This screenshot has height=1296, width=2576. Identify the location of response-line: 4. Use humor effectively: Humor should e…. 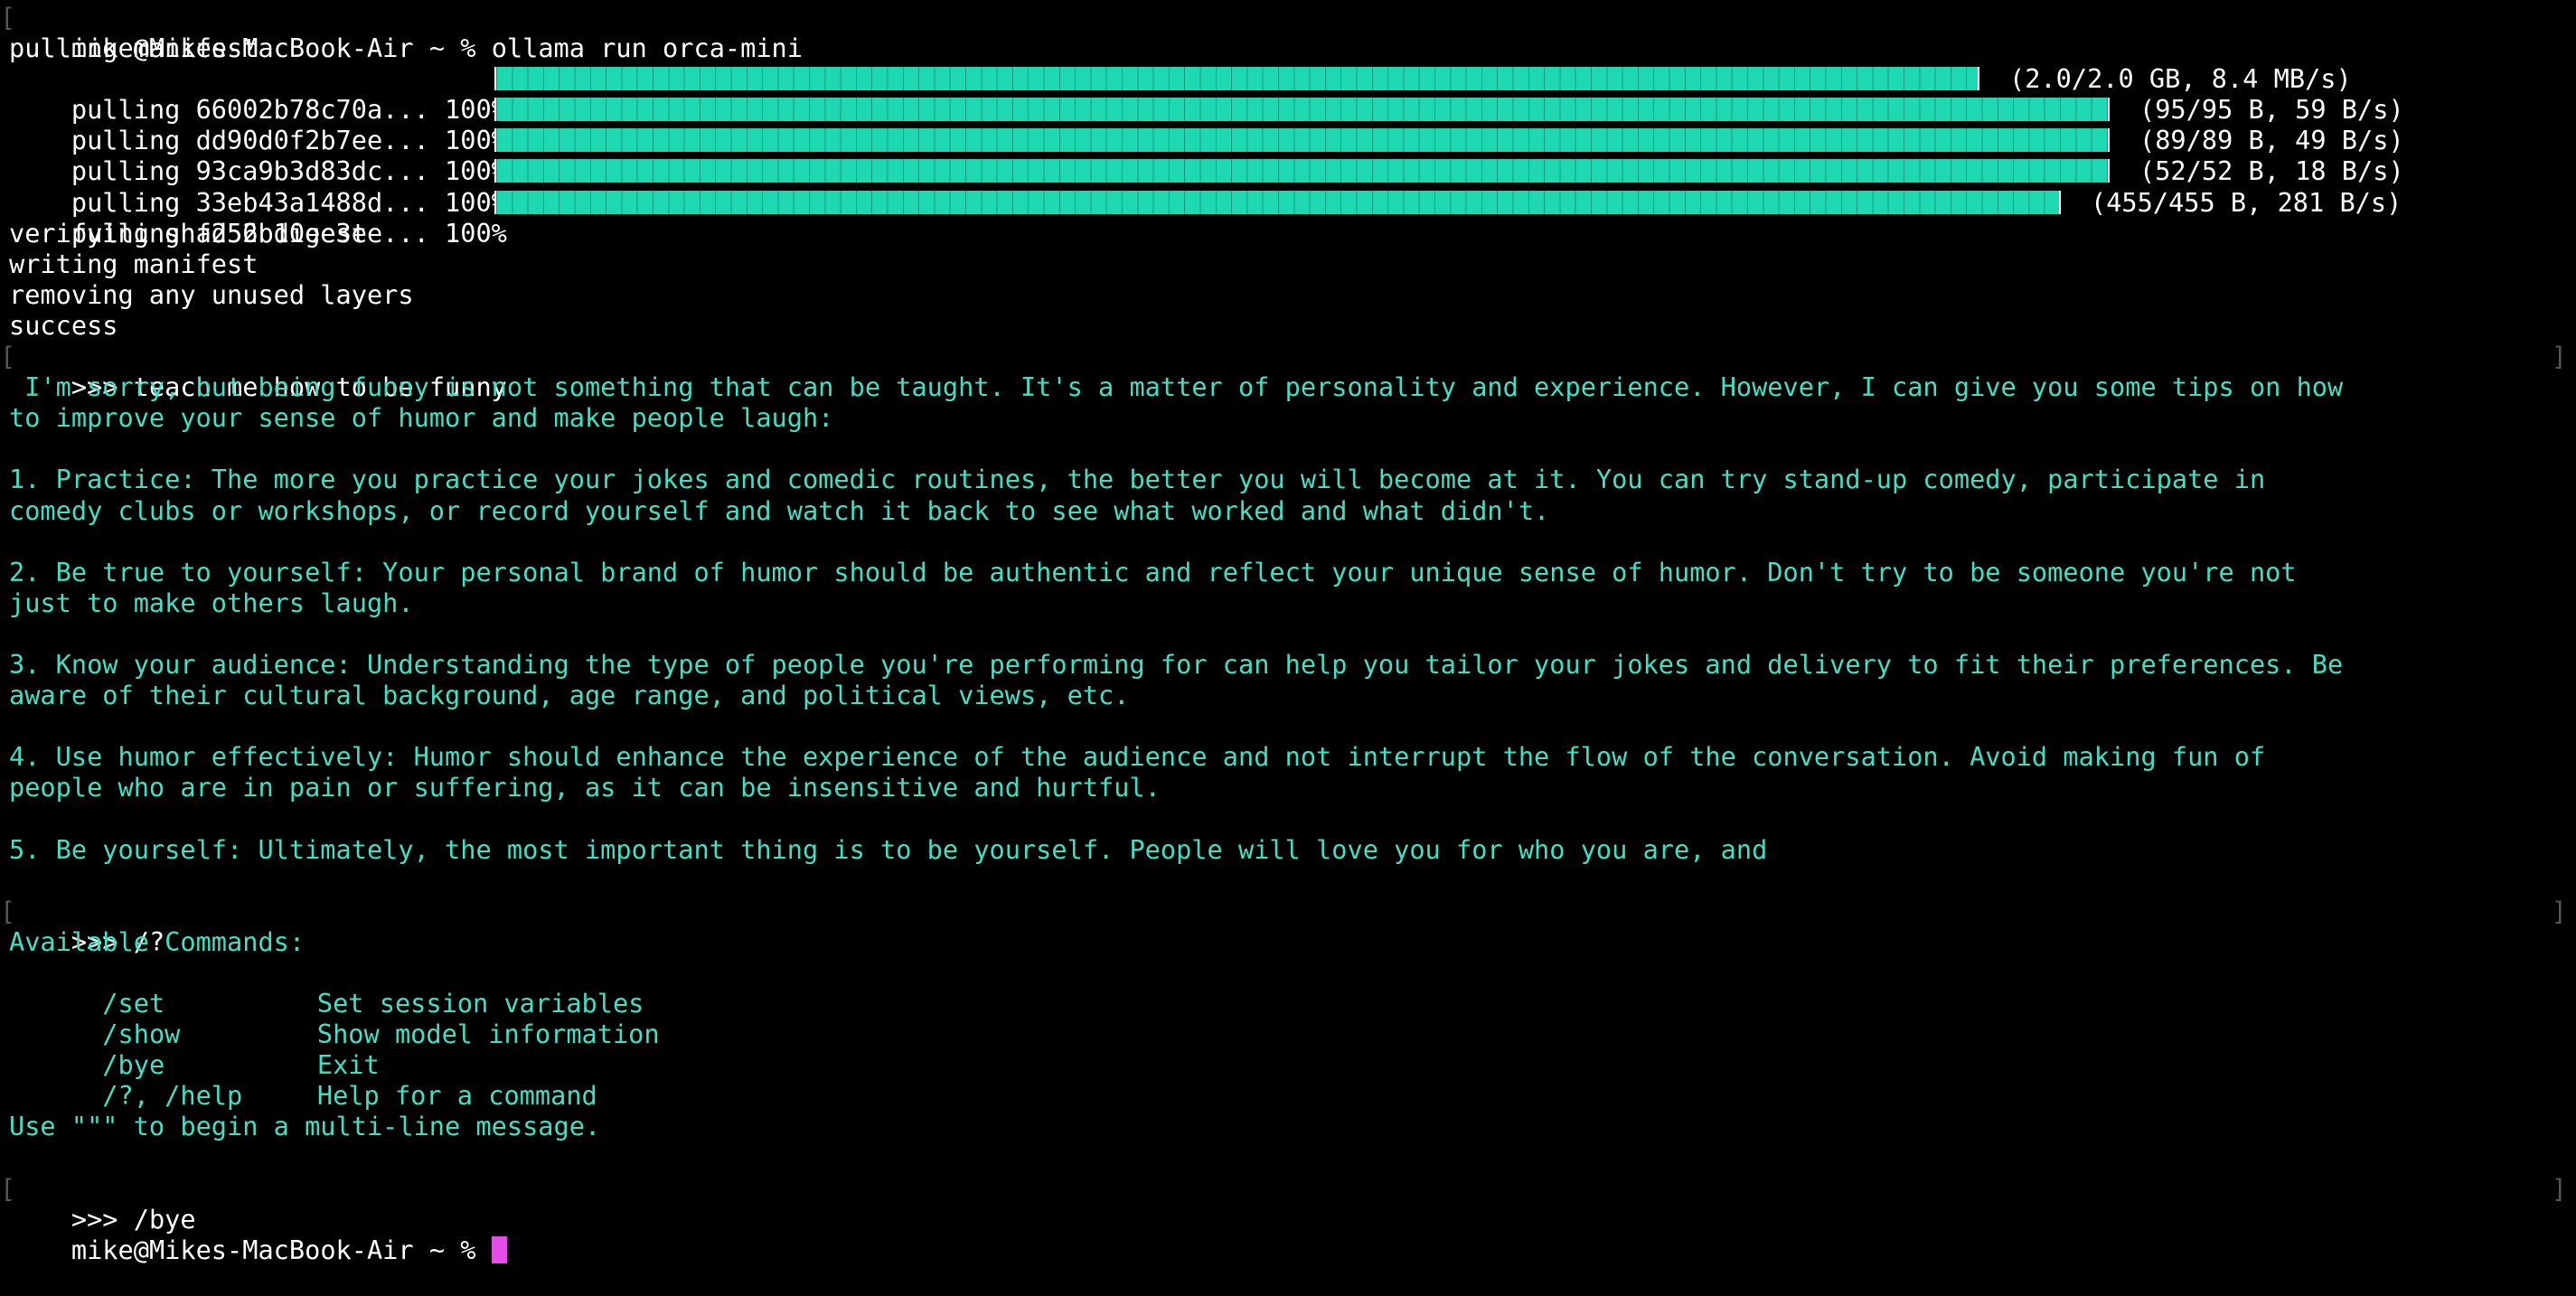
(1137, 757).